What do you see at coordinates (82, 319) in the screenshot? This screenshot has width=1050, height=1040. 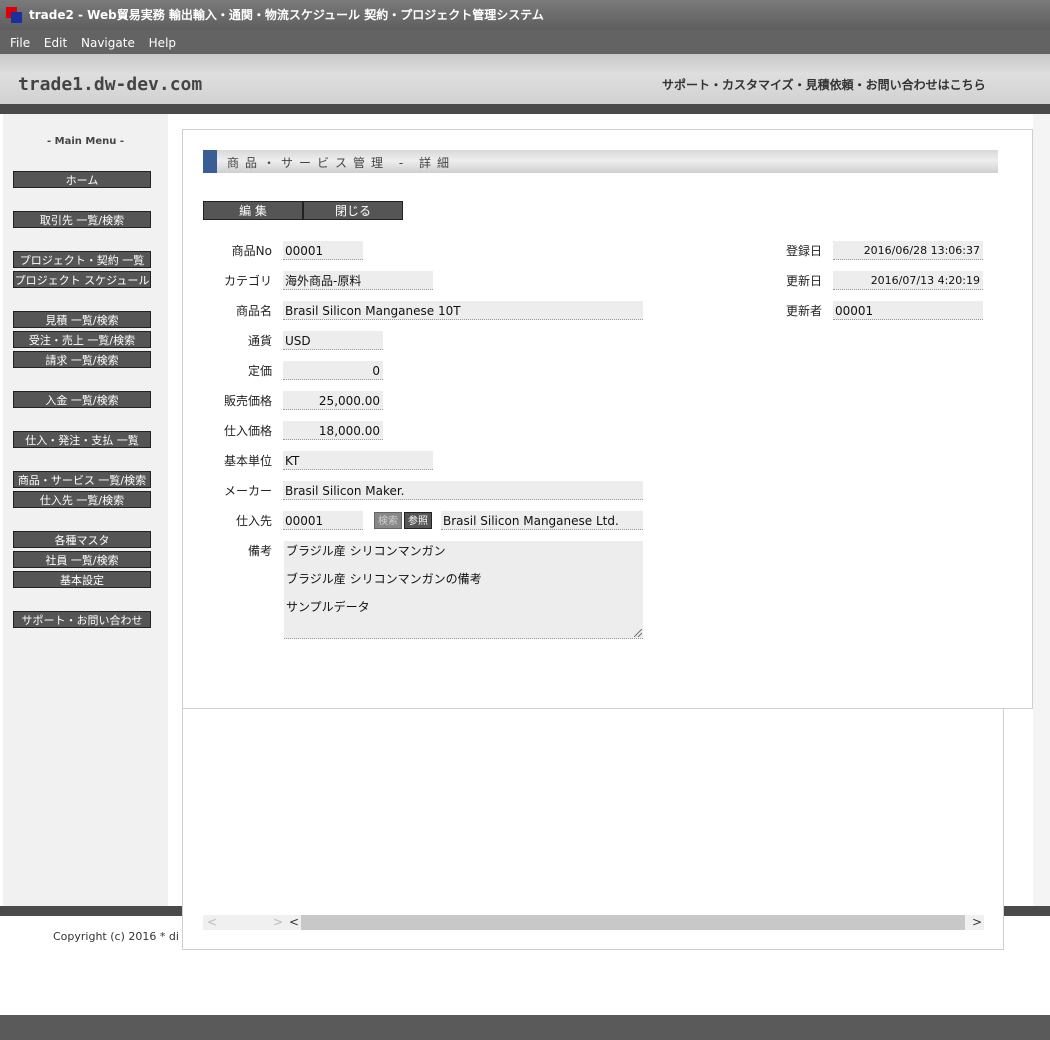 I see `sidebar-item-quotes: 見積 一覧/検索` at bounding box center [82, 319].